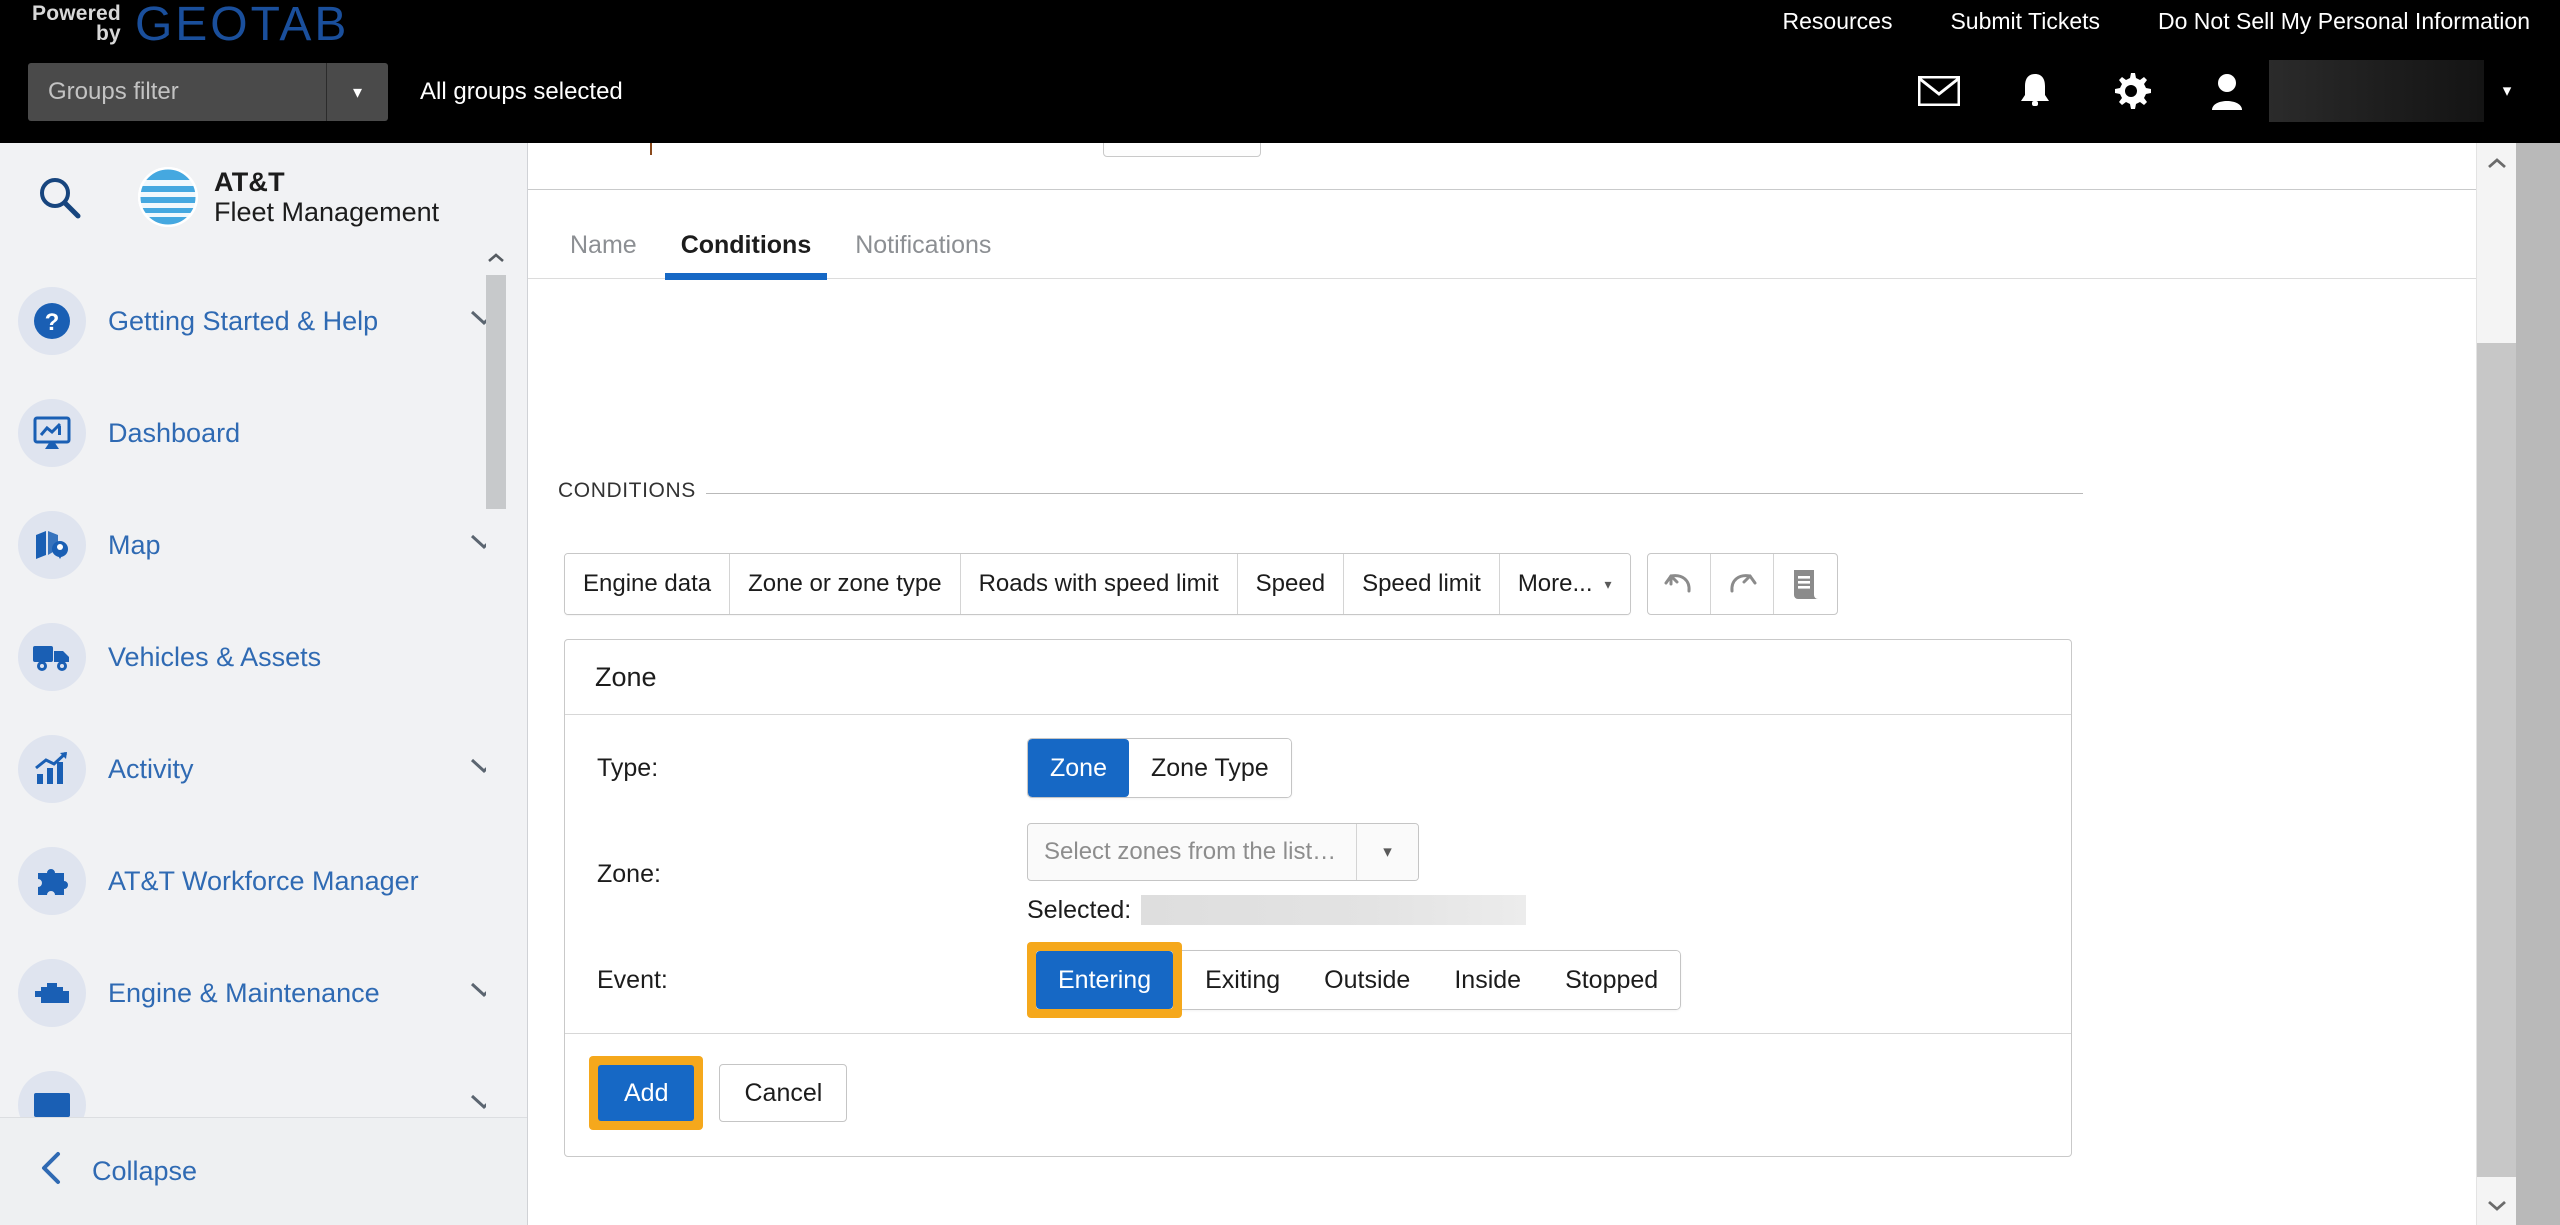 Image resolution: width=2560 pixels, height=1225 pixels. Describe the element at coordinates (2507, 91) in the screenshot. I see `user-menu-caret-icon: ▾` at that location.